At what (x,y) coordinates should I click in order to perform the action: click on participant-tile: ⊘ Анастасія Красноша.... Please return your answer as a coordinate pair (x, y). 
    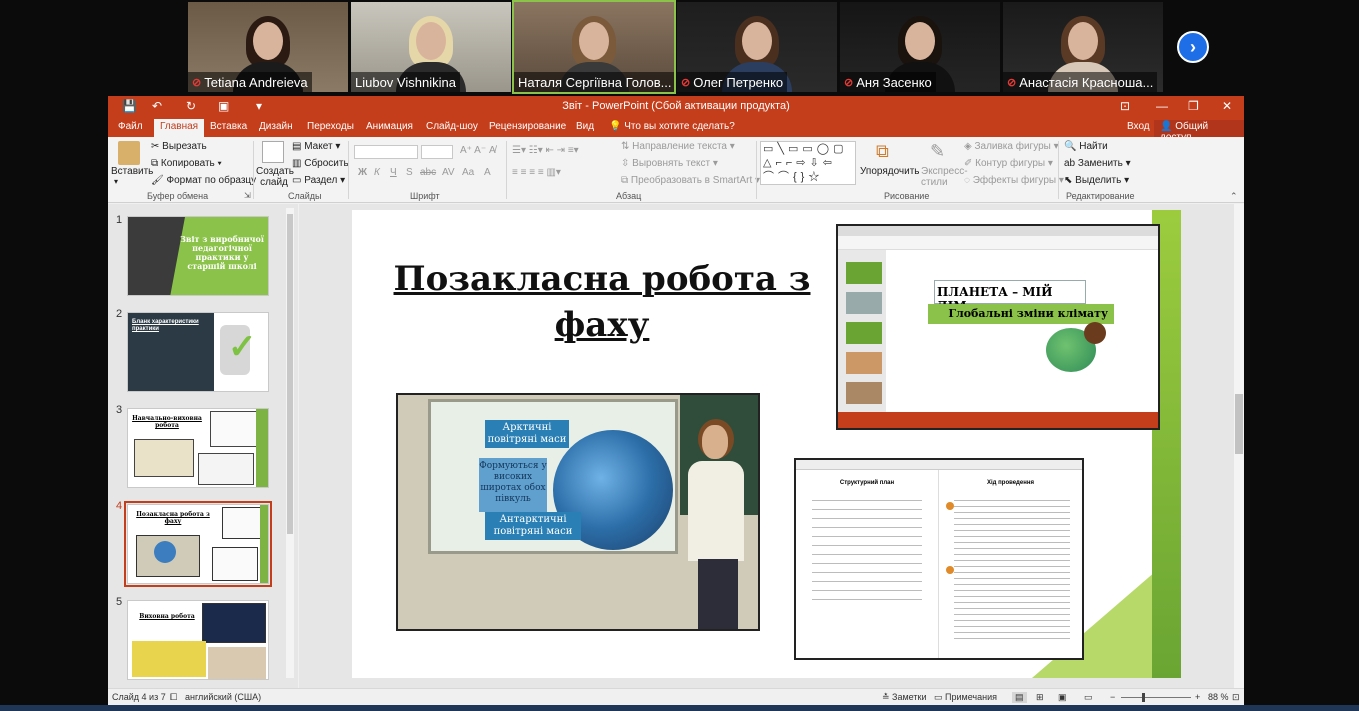
    Looking at the image, I should click on (1083, 47).